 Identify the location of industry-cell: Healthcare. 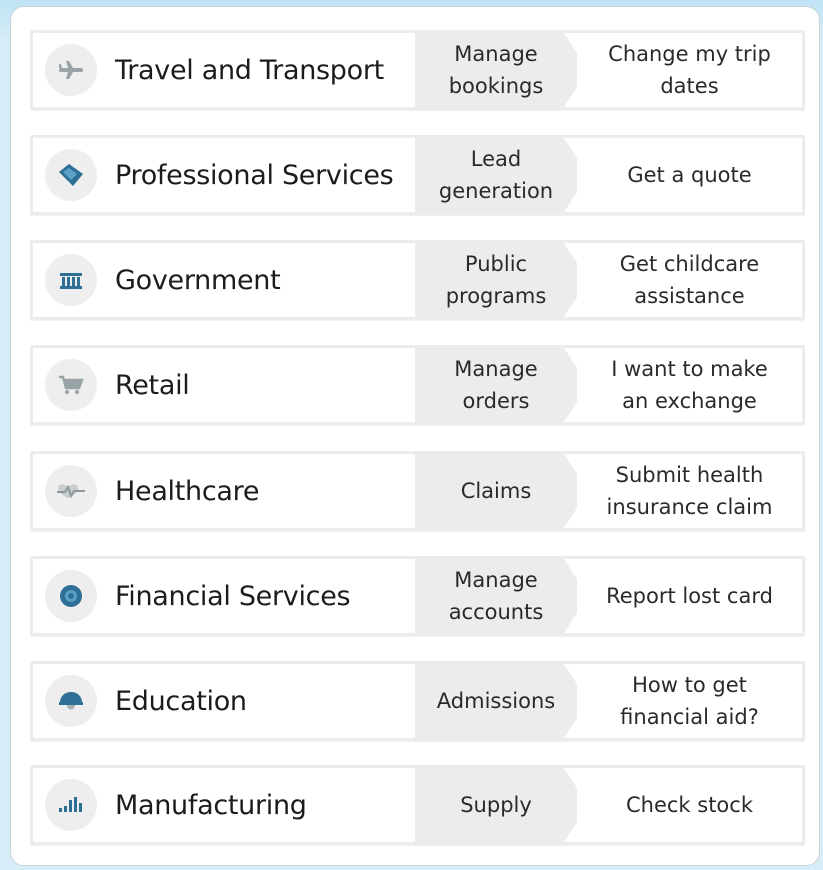
(224, 491).